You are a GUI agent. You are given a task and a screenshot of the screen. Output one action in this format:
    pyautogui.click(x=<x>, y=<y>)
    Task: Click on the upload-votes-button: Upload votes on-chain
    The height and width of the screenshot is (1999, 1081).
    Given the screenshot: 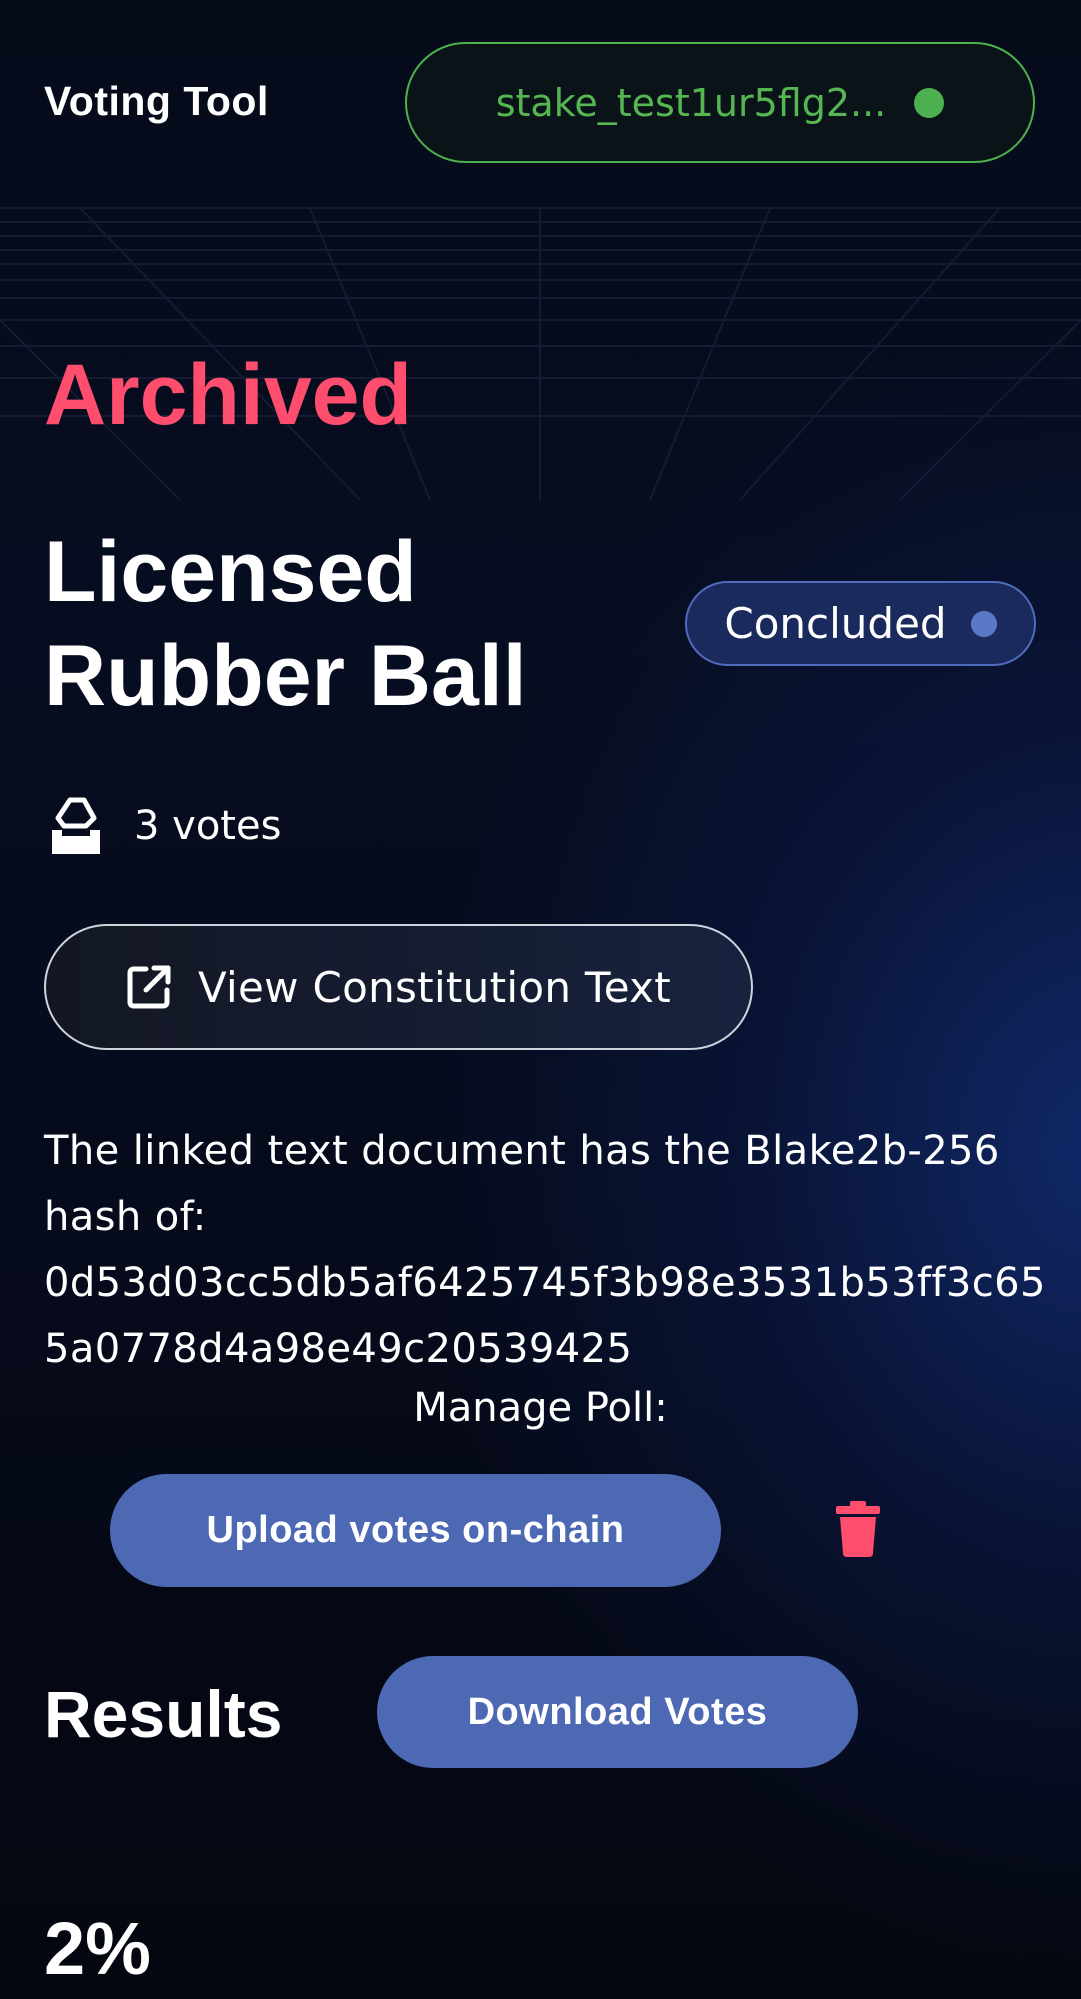 What is the action you would take?
    pyautogui.click(x=415, y=1530)
    